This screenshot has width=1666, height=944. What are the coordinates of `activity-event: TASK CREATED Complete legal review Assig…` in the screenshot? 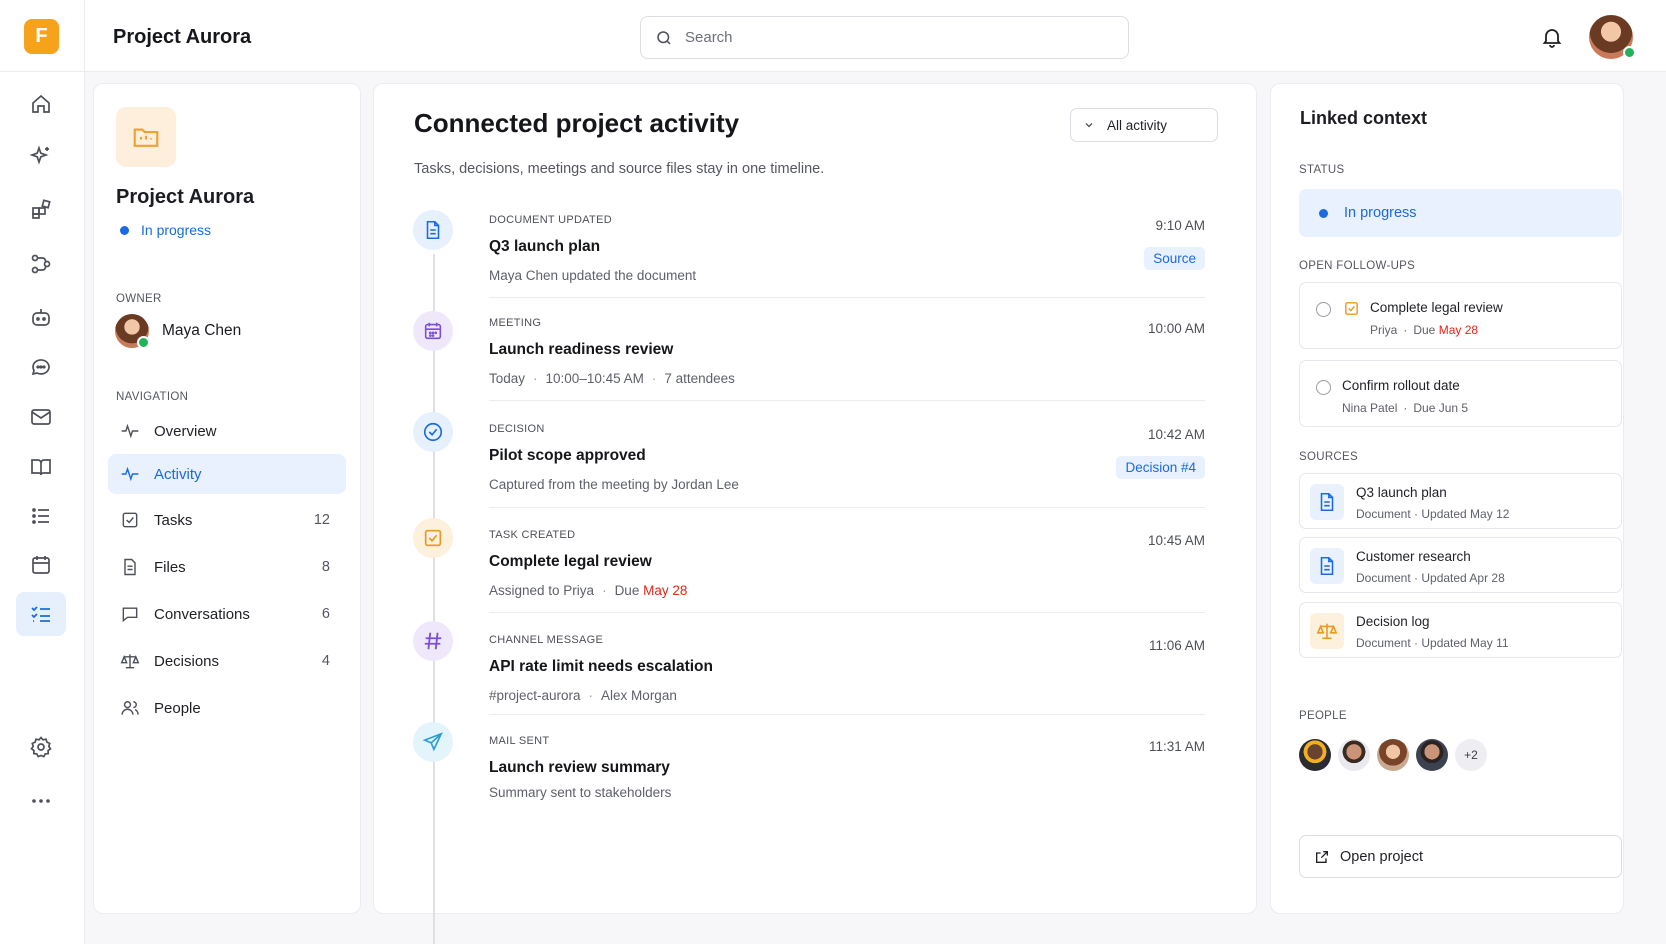 It's located at (847, 563).